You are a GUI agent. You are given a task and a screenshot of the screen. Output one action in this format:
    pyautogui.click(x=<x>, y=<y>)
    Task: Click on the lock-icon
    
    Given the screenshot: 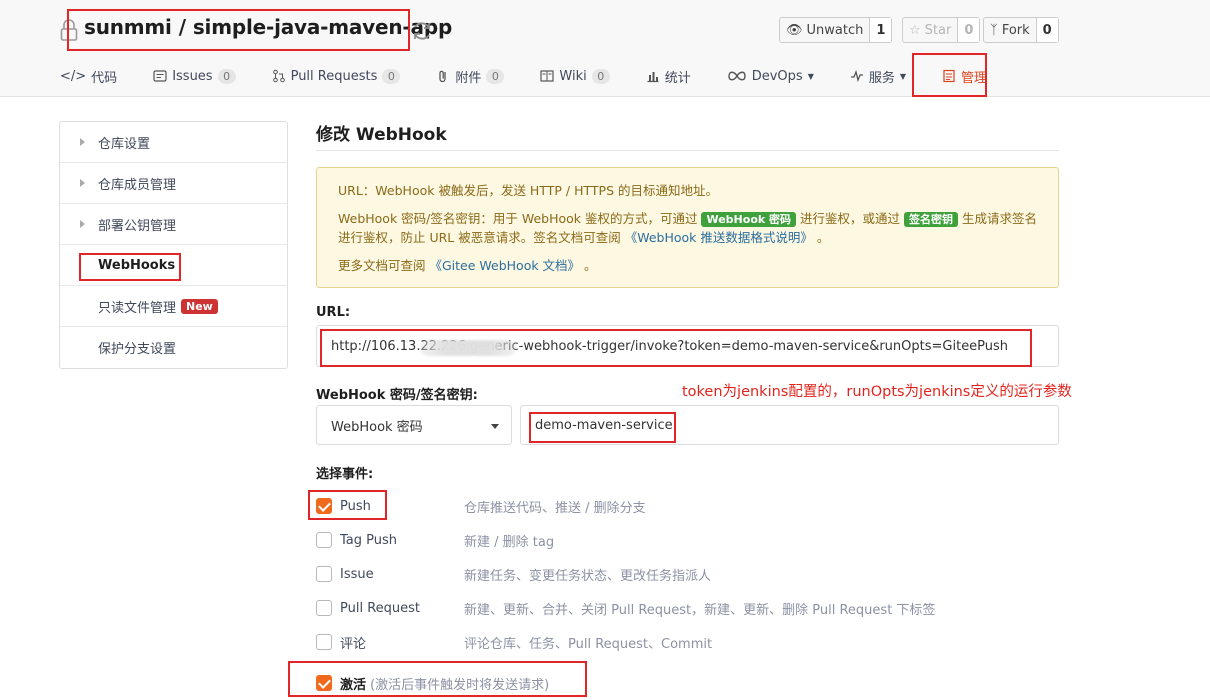 What is the action you would take?
    pyautogui.click(x=69, y=30)
    